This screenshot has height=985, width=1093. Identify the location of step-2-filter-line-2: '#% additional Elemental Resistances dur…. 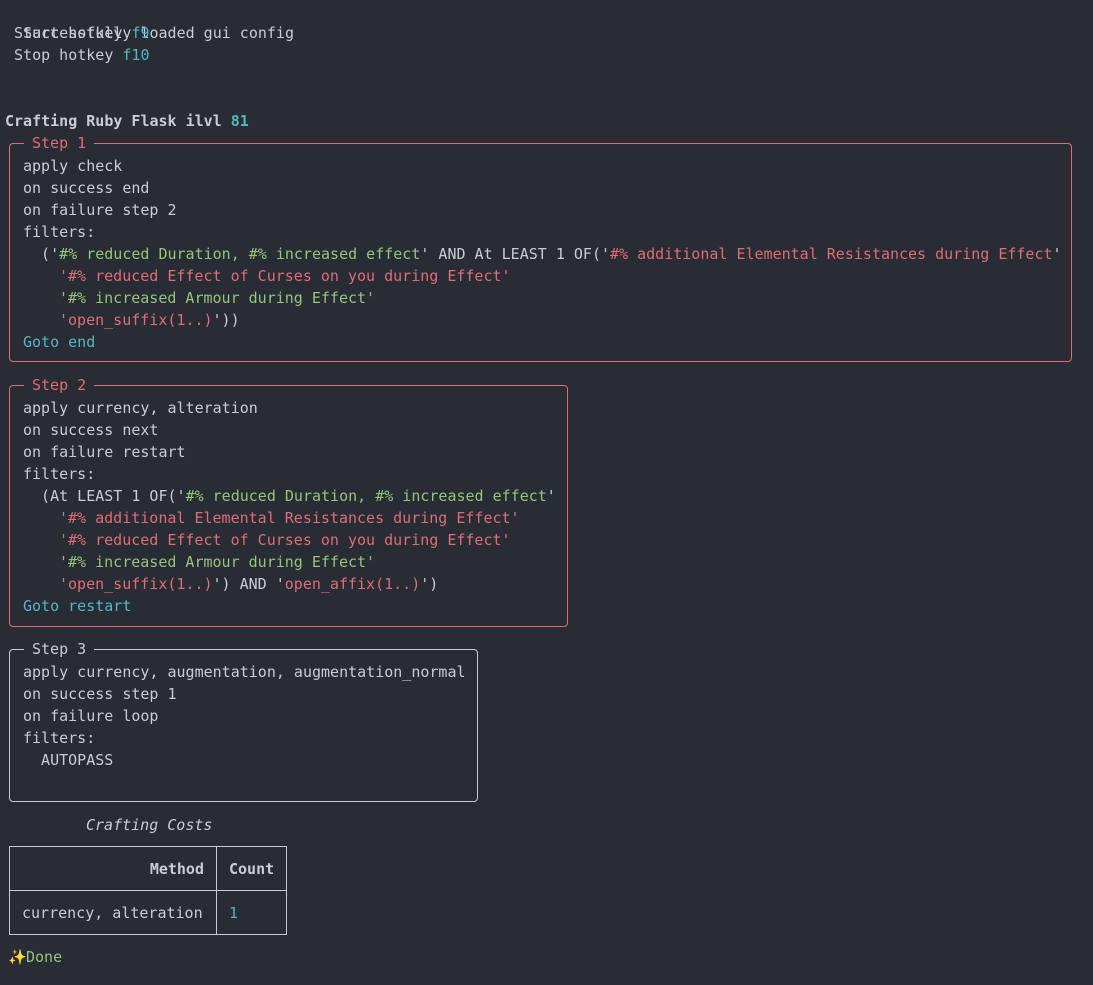
(289, 518).